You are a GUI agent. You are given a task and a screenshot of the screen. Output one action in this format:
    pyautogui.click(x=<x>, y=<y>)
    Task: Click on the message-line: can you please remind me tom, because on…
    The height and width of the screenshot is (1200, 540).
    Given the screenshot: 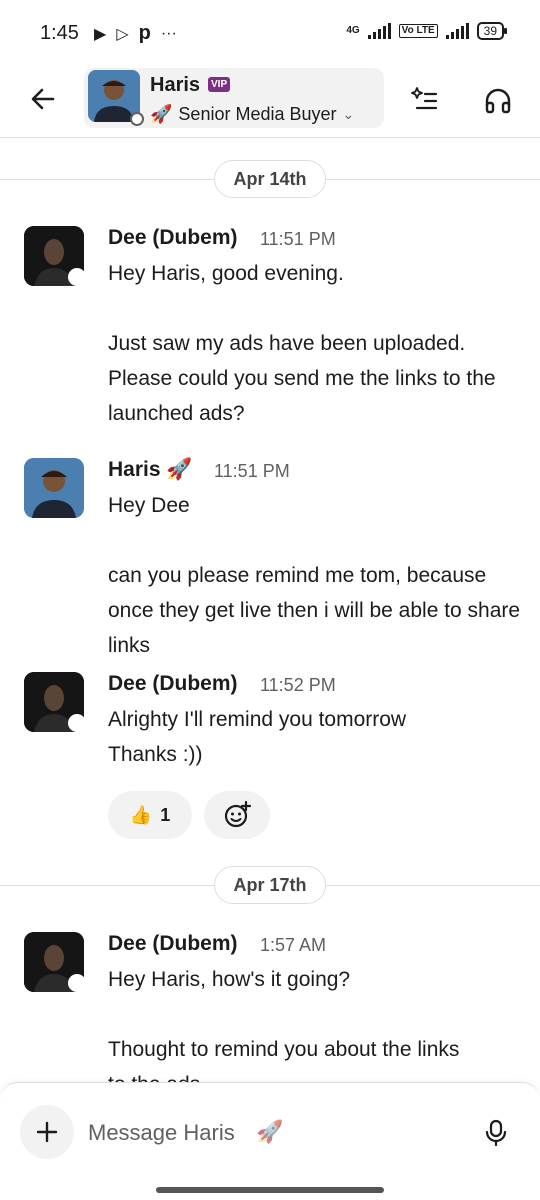 What is the action you would take?
    pyautogui.click(x=314, y=610)
    